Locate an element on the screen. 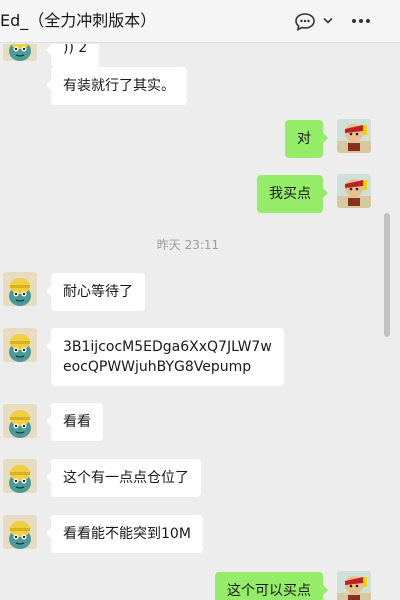 The width and height of the screenshot is (400, 600). message-text: 这个有一点点仓位了 is located at coordinates (126, 478).